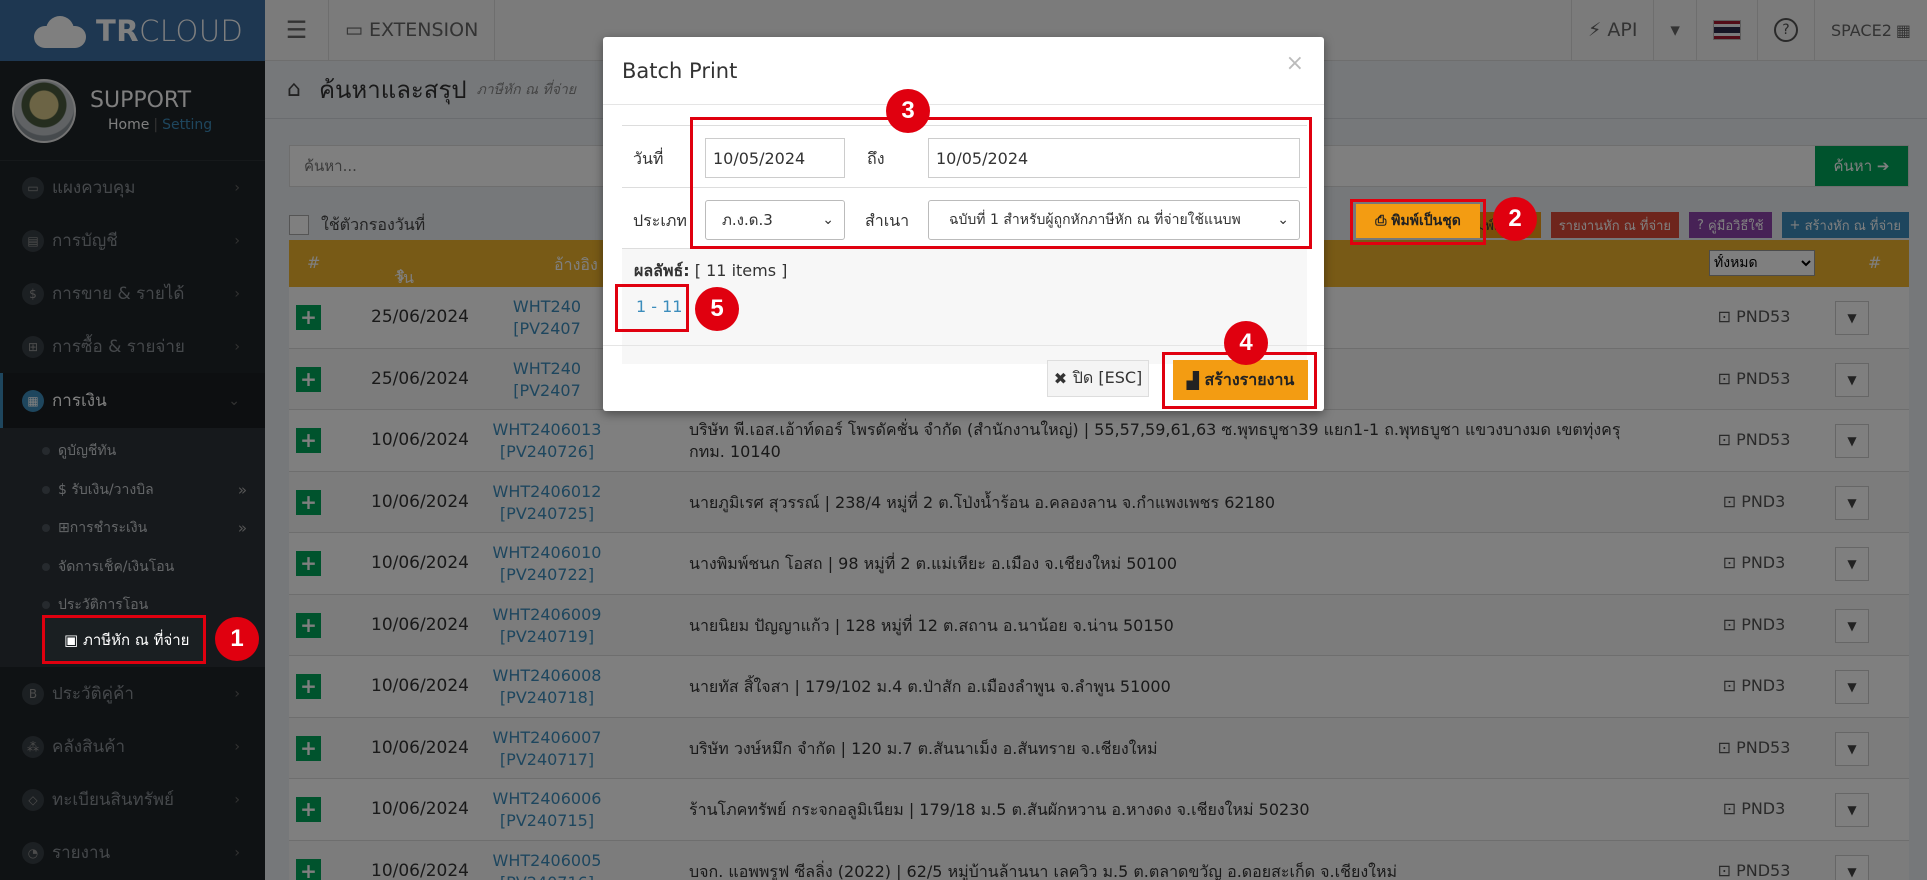 The width and height of the screenshot is (1927, 880). I want to click on marker-label: 2, so click(1515, 218).